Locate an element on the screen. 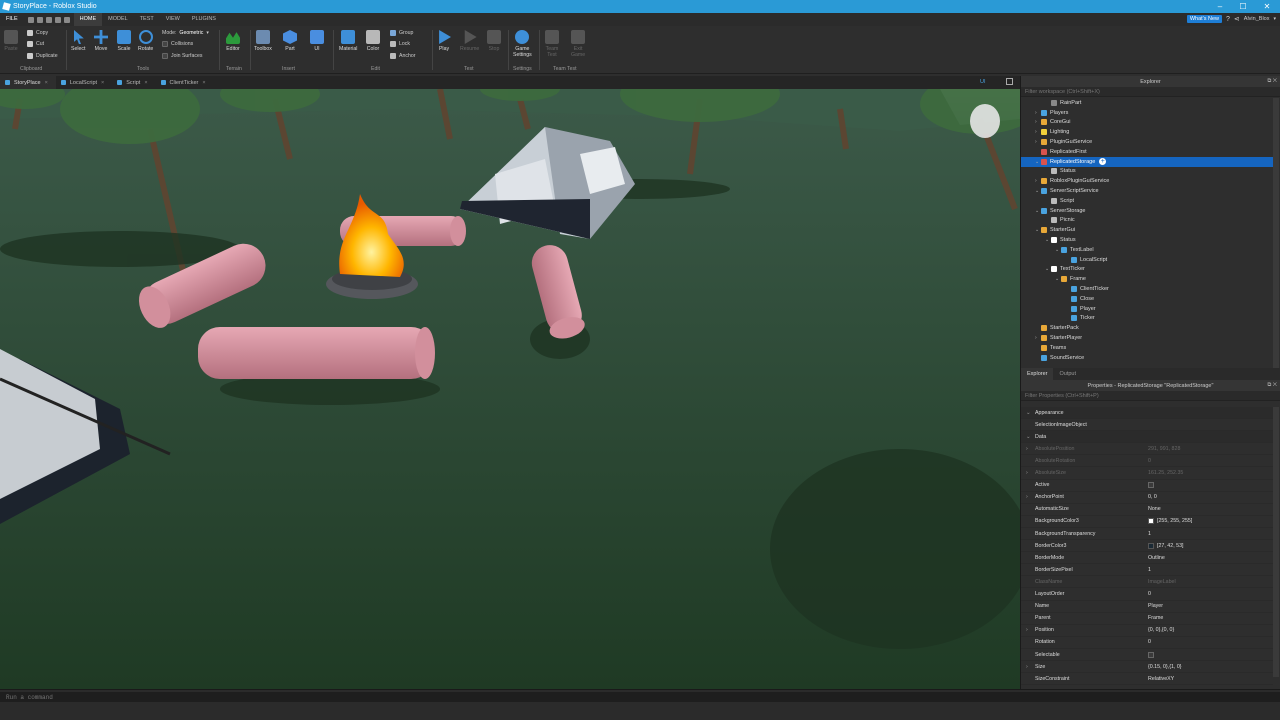 The width and height of the screenshot is (1280, 720). tree-item: ⌄ ReplicatedStorage + is located at coordinates (1147, 161).